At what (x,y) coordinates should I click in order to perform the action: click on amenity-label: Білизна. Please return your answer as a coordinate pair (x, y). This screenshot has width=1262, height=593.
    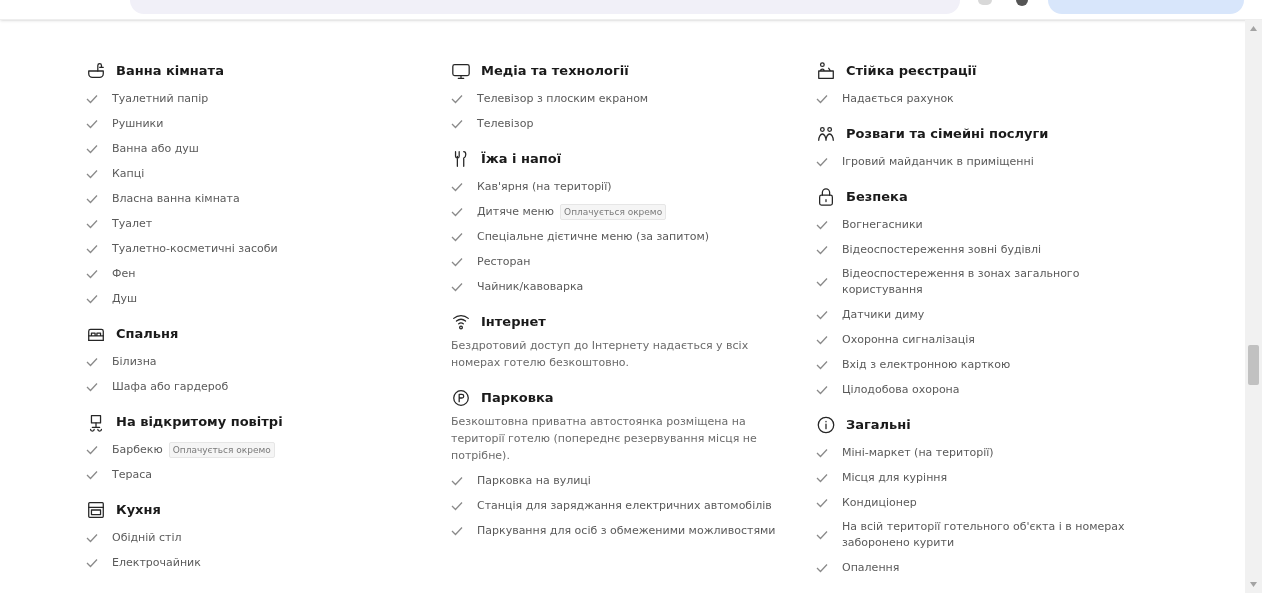
    Looking at the image, I should click on (134, 361).